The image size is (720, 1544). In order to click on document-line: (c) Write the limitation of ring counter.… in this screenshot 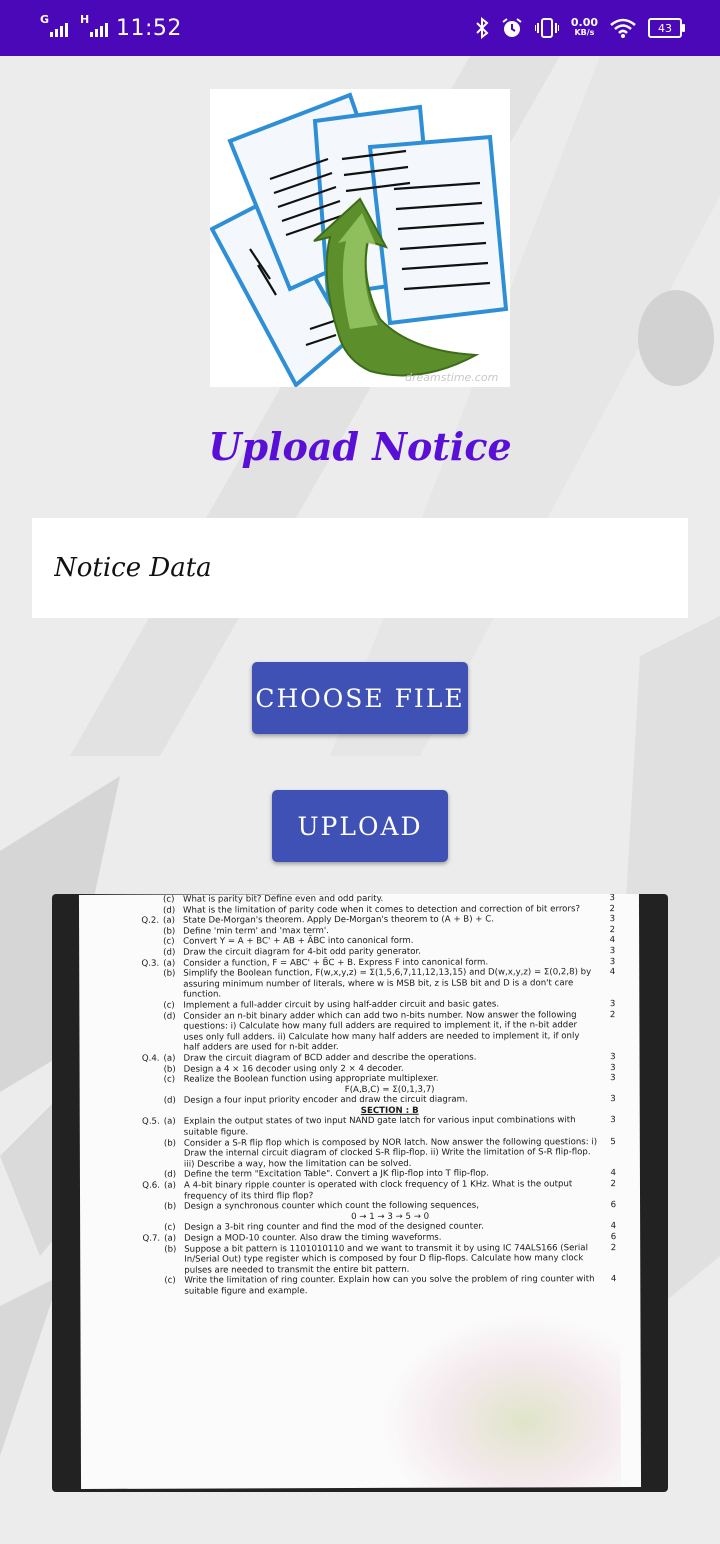, I will do `click(390, 1285)`.